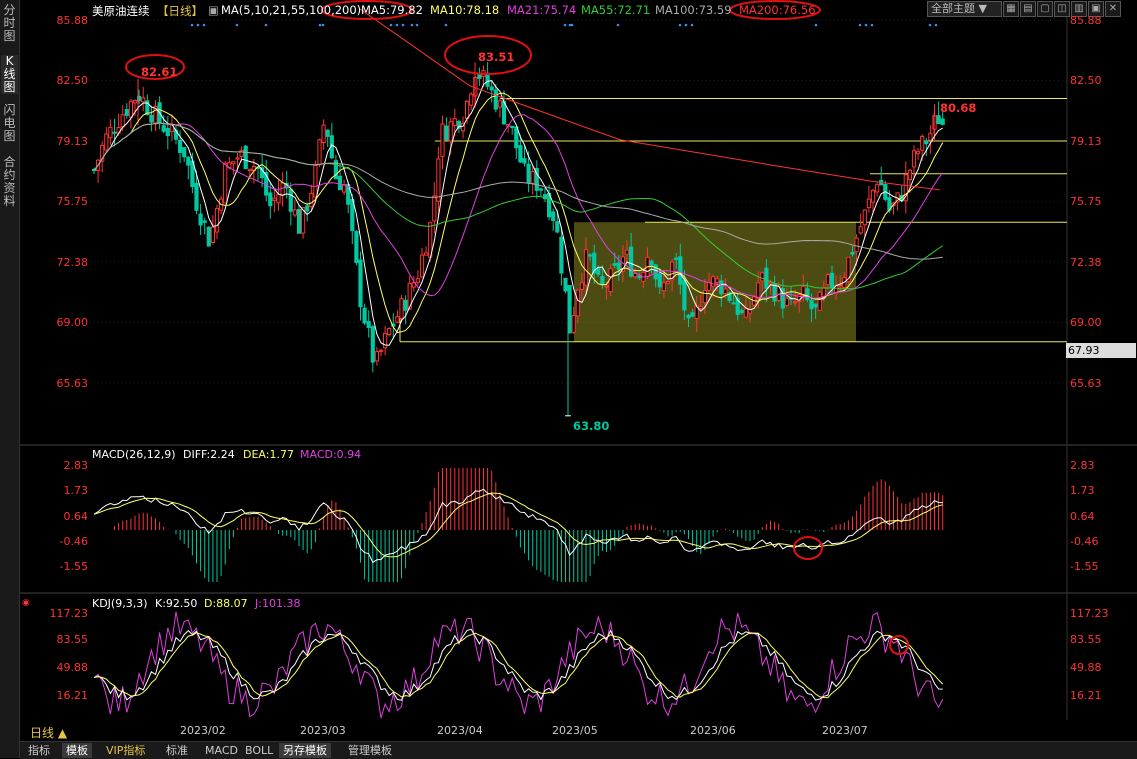 Image resolution: width=1137 pixels, height=759 pixels. Describe the element at coordinates (1113, 9) in the screenshot. I see `close-icon: ✕` at that location.